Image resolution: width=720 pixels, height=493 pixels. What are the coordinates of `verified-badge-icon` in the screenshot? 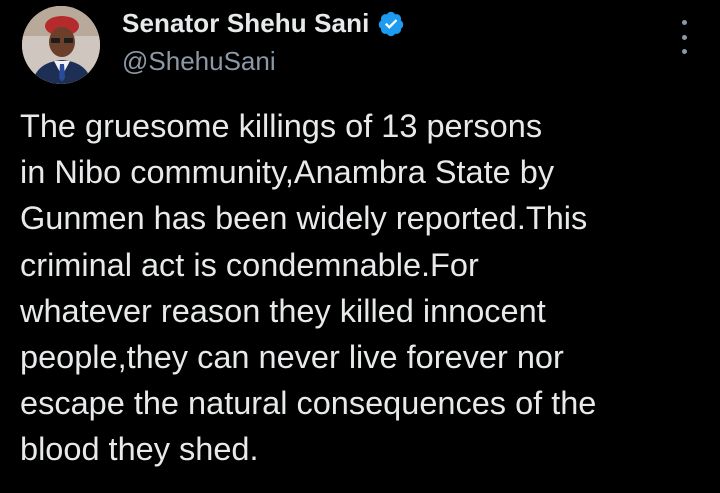 It's located at (391, 24).